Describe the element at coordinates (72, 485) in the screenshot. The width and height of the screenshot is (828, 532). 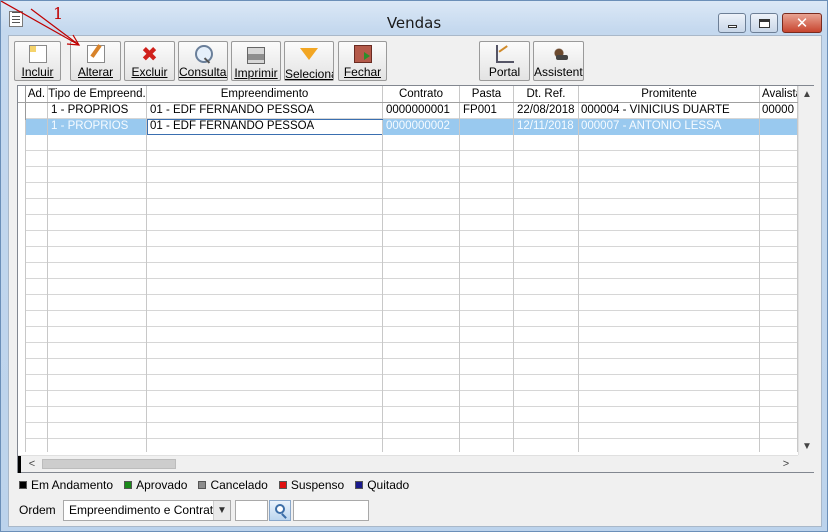
I see `legend-label: Em Andamento` at that location.